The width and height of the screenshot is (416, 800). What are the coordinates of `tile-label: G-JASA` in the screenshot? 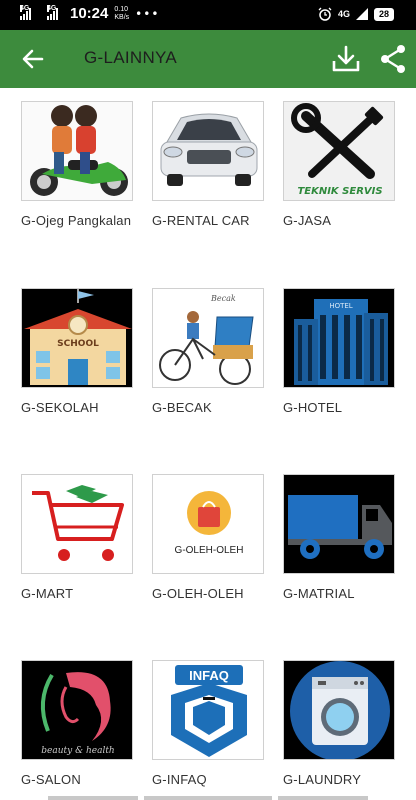 It's located at (307, 220).